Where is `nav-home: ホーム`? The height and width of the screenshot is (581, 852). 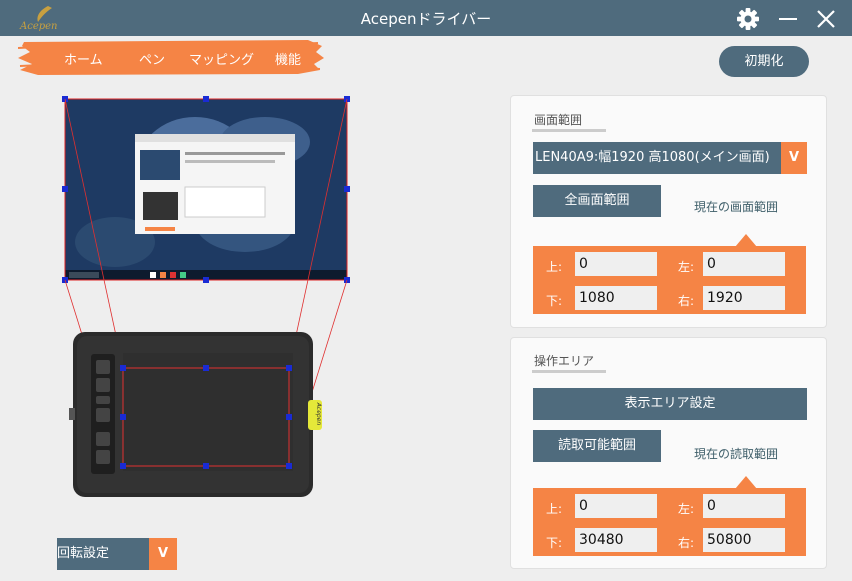 nav-home: ホーム is located at coordinates (83, 58).